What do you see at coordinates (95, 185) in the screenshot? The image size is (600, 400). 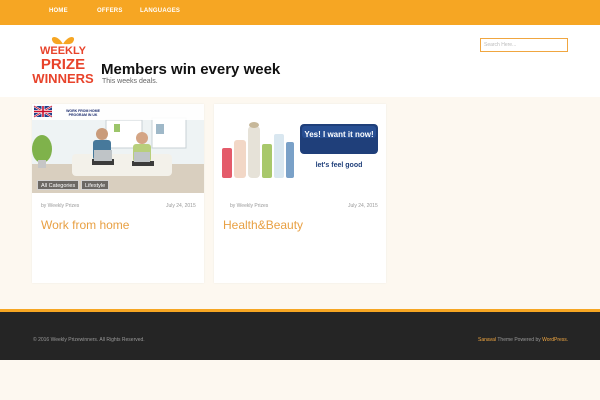 I see `category-badge-lifestyle: Lifestyle` at bounding box center [95, 185].